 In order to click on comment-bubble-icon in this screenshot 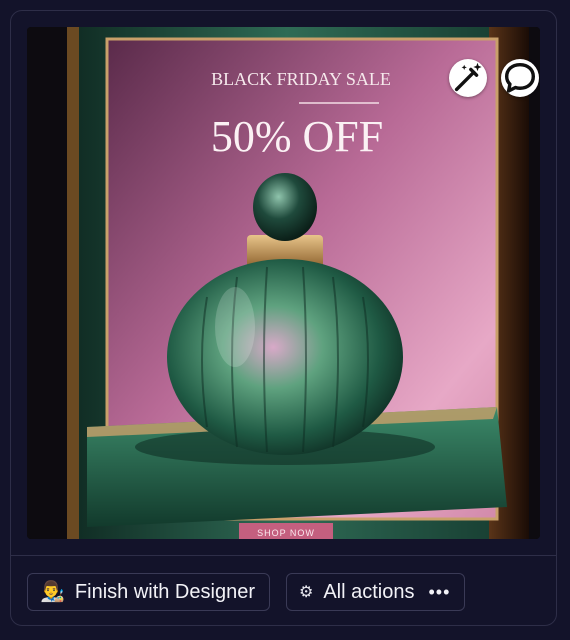, I will do `click(520, 77)`.